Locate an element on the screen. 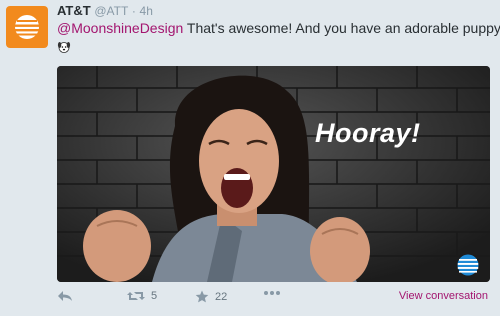 The height and width of the screenshot is (316, 500). more-button is located at coordinates (272, 293).